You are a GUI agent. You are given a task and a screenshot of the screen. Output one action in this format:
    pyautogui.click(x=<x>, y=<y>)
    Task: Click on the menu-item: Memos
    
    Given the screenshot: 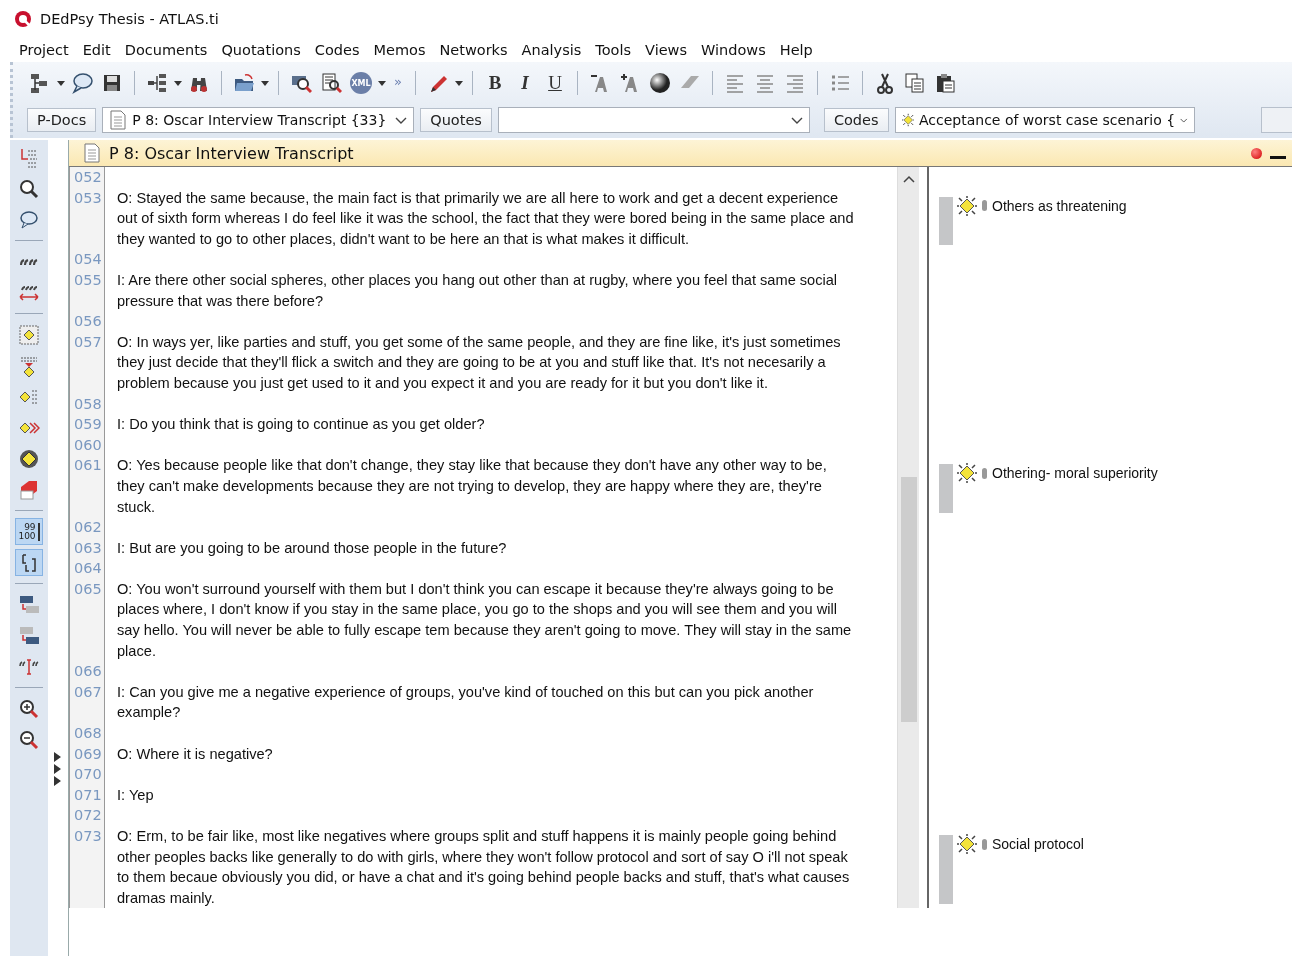 What is the action you would take?
    pyautogui.click(x=399, y=50)
    